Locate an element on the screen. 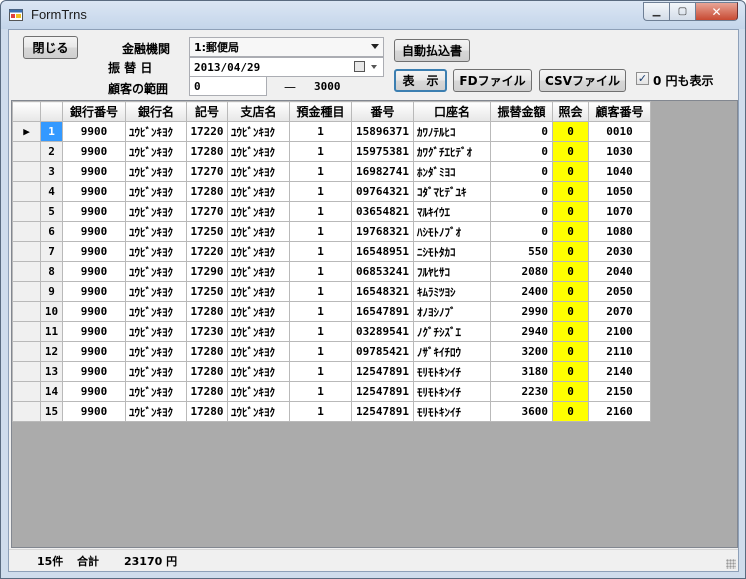 This screenshot has height=579, width=746. calendar-icon is located at coordinates (359, 66).